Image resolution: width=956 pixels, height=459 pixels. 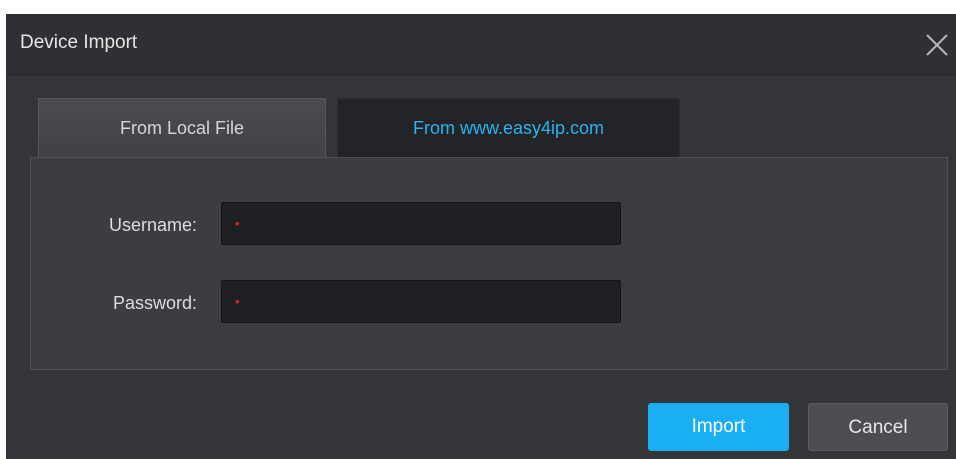 I want to click on dialog-titlebar: Device Import, so click(x=481, y=45).